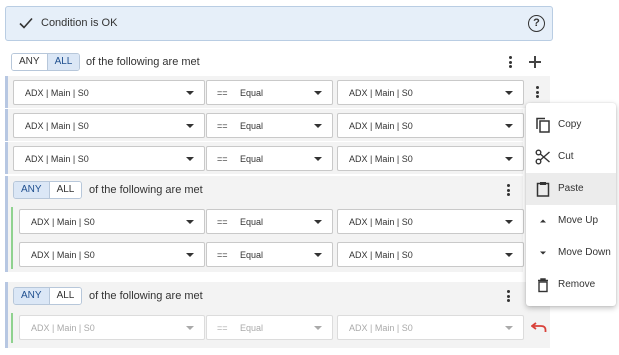 Image resolution: width=619 pixels, height=355 pixels. I want to click on help-circle-icon: ?, so click(536, 23).